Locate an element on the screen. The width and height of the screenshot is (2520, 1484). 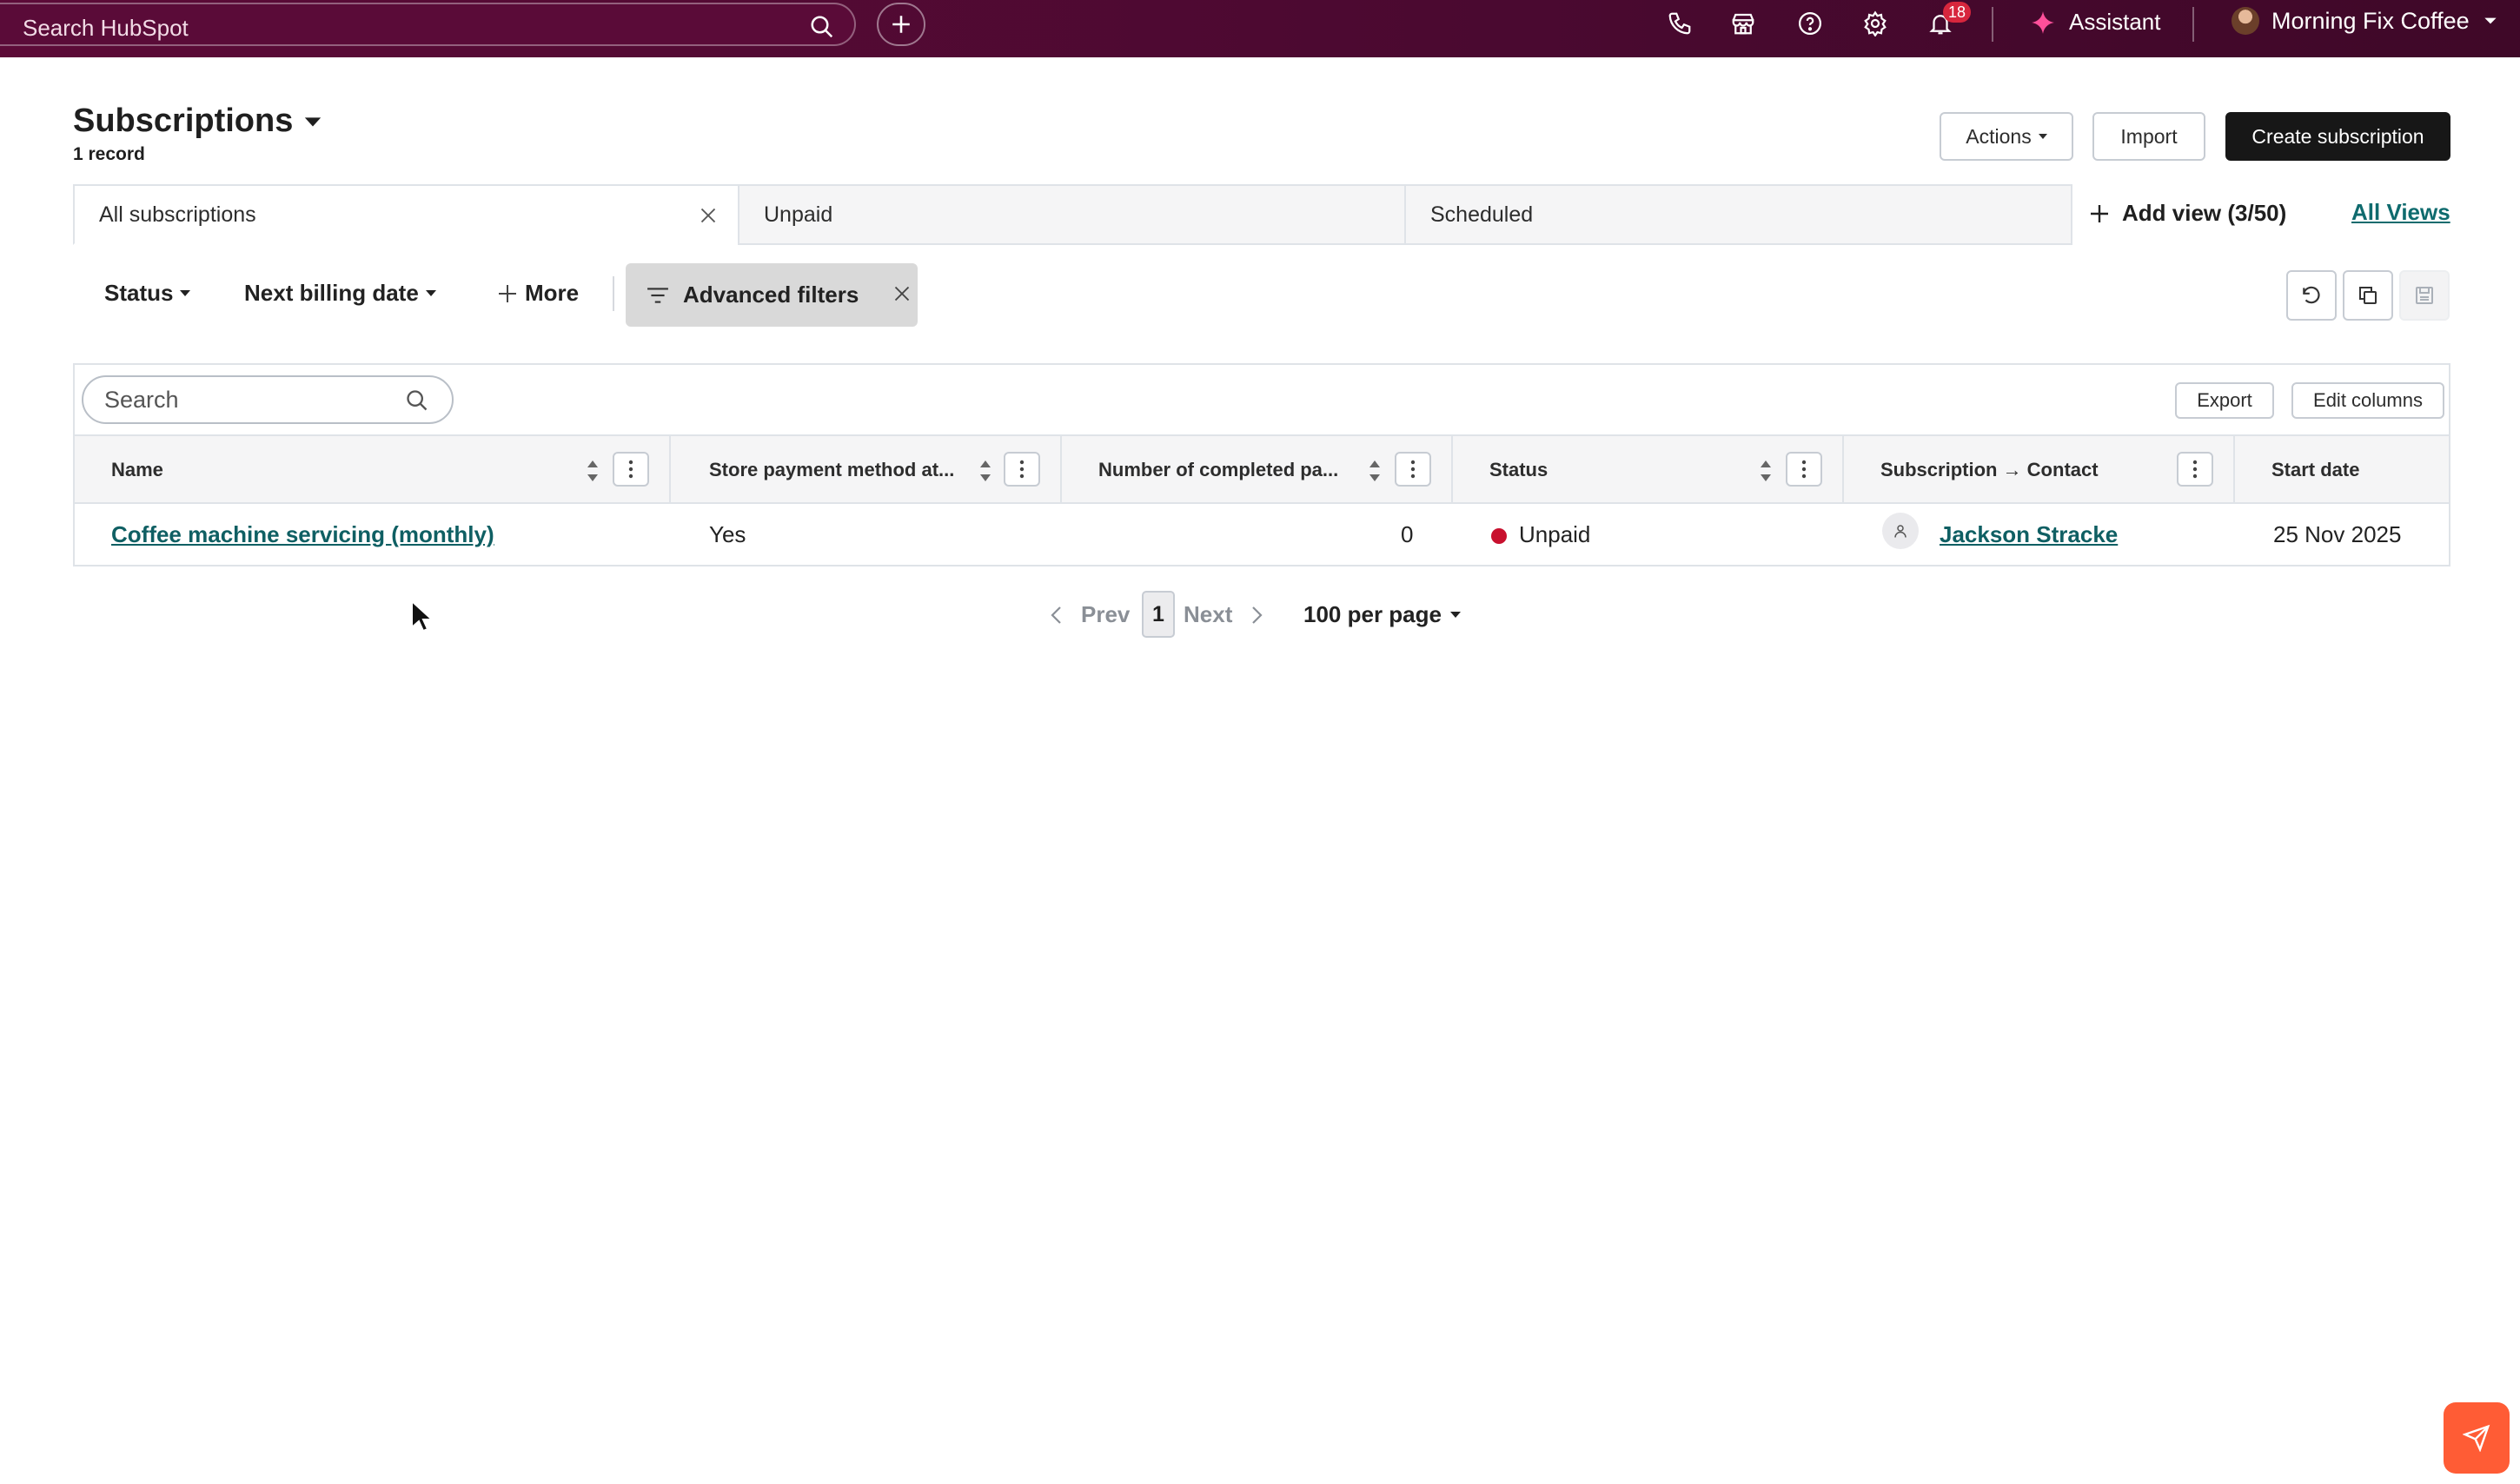
save-view-button is located at coordinates (2424, 295).